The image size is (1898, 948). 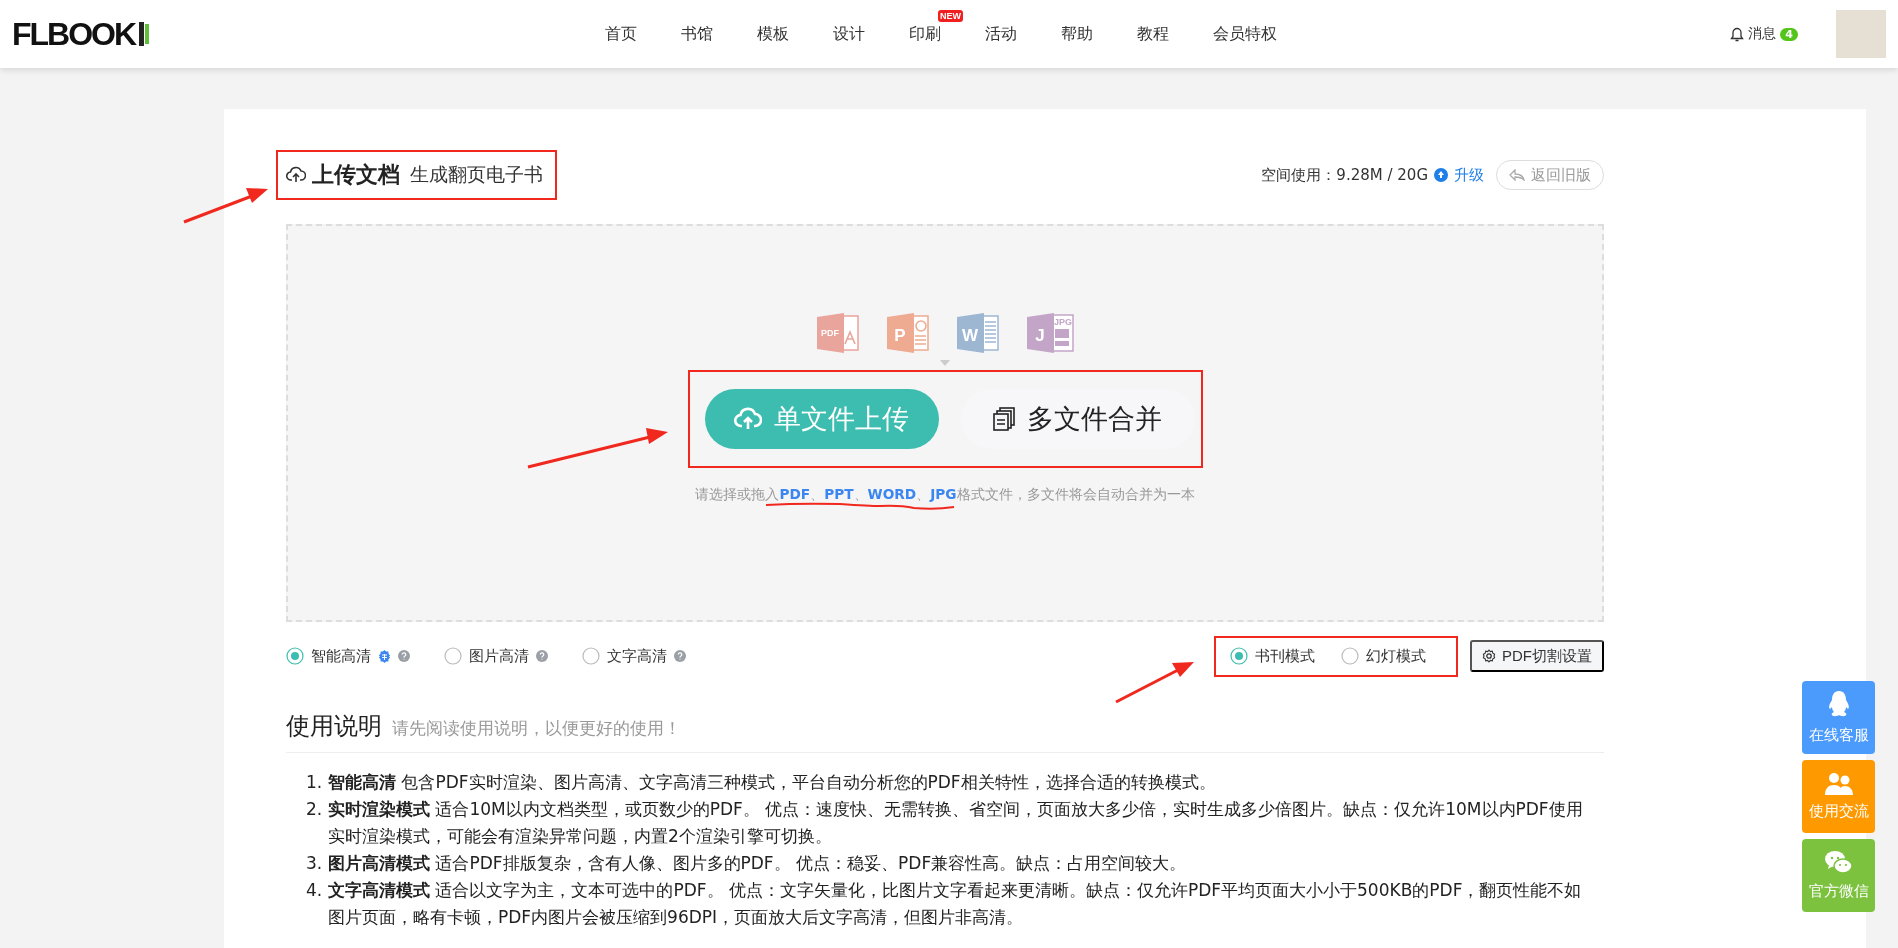 I want to click on storage-usage-text: 空间使用：9.28M / 20G, so click(x=1344, y=175).